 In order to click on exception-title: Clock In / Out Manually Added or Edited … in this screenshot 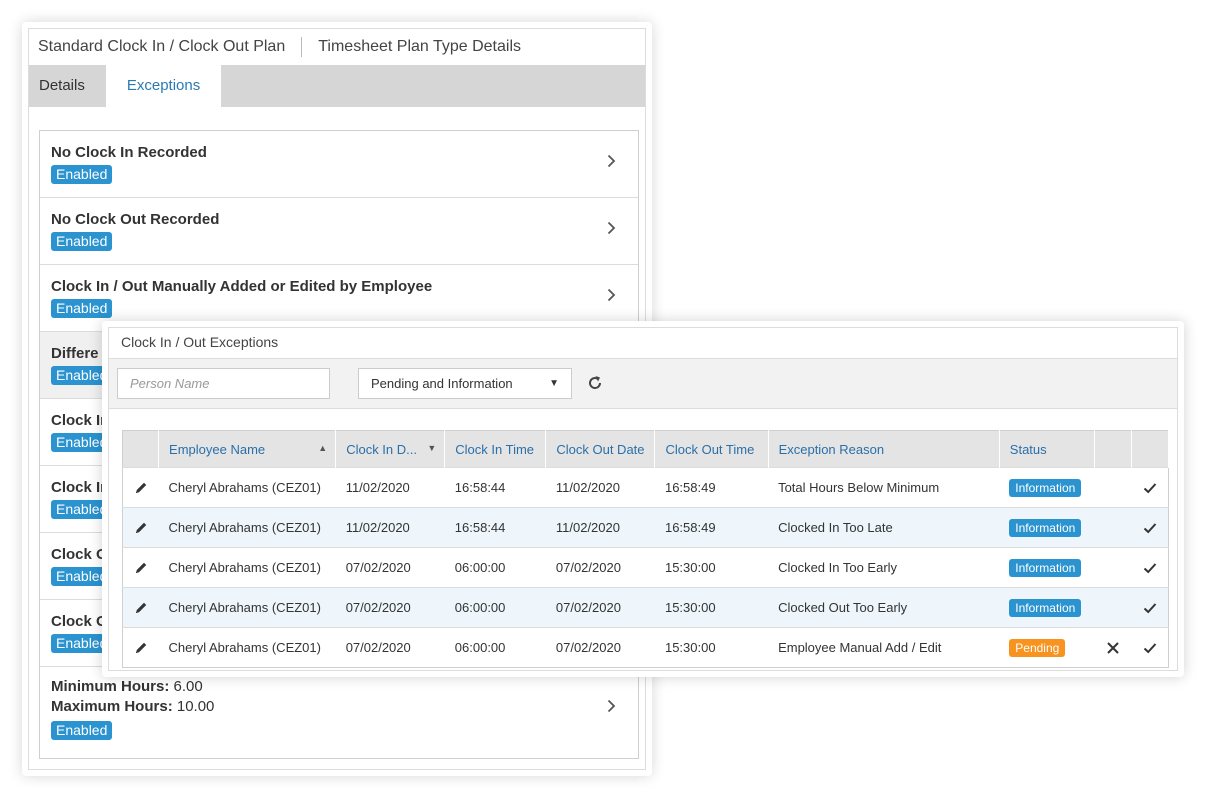, I will do `click(242, 286)`.